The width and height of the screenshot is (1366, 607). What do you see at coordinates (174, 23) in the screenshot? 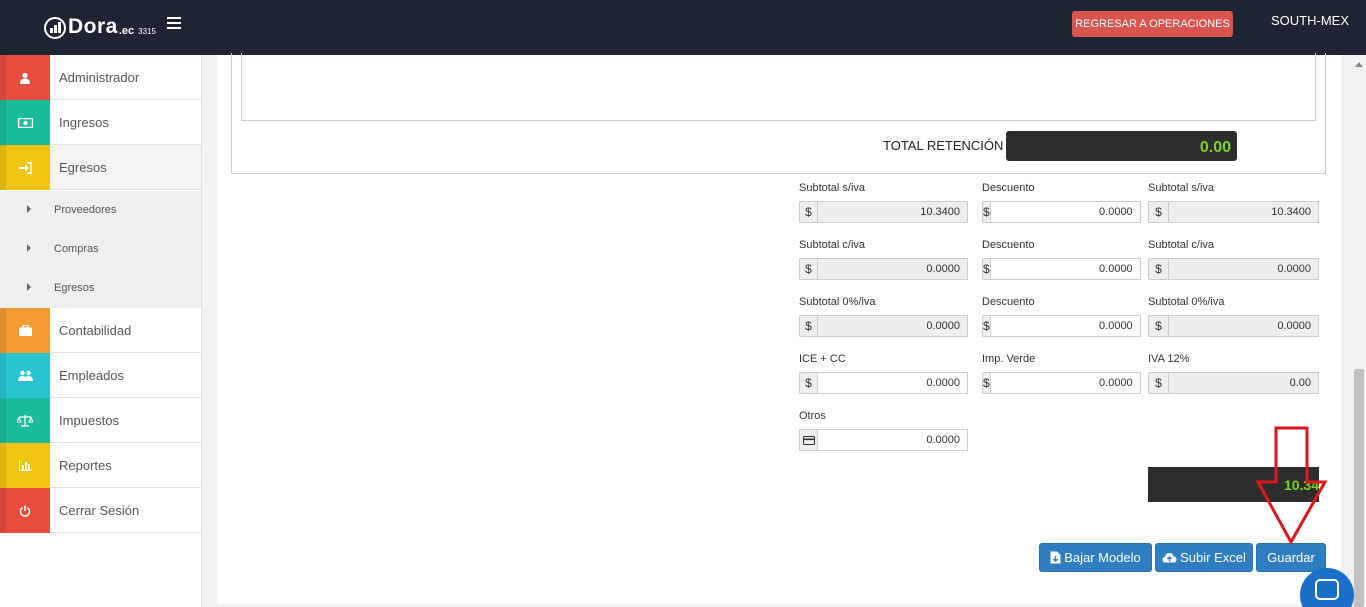
I see `hamburger-menu-icon` at bounding box center [174, 23].